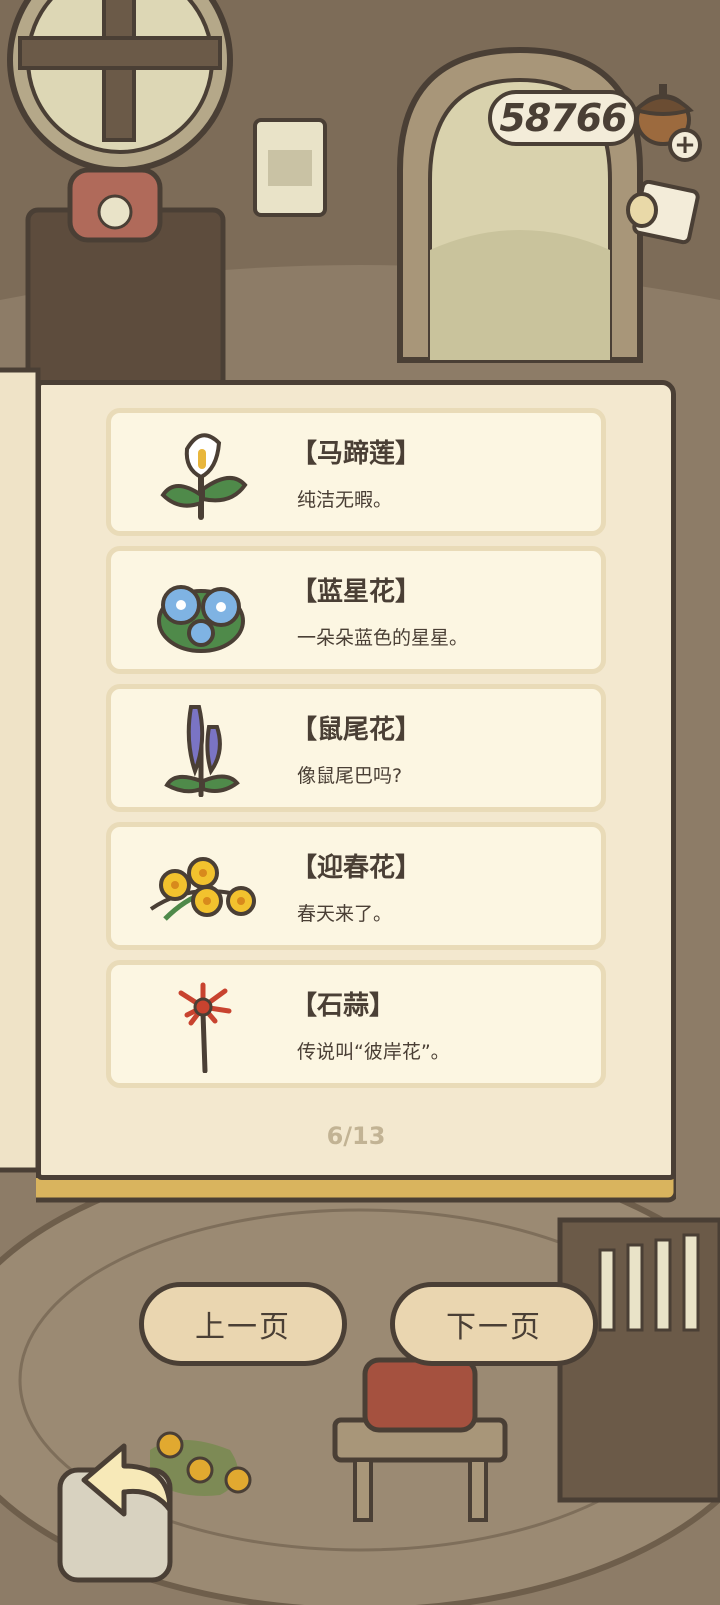 The height and width of the screenshot is (1605, 720). I want to click on flower-name: 【马蹄莲】, so click(356, 454).